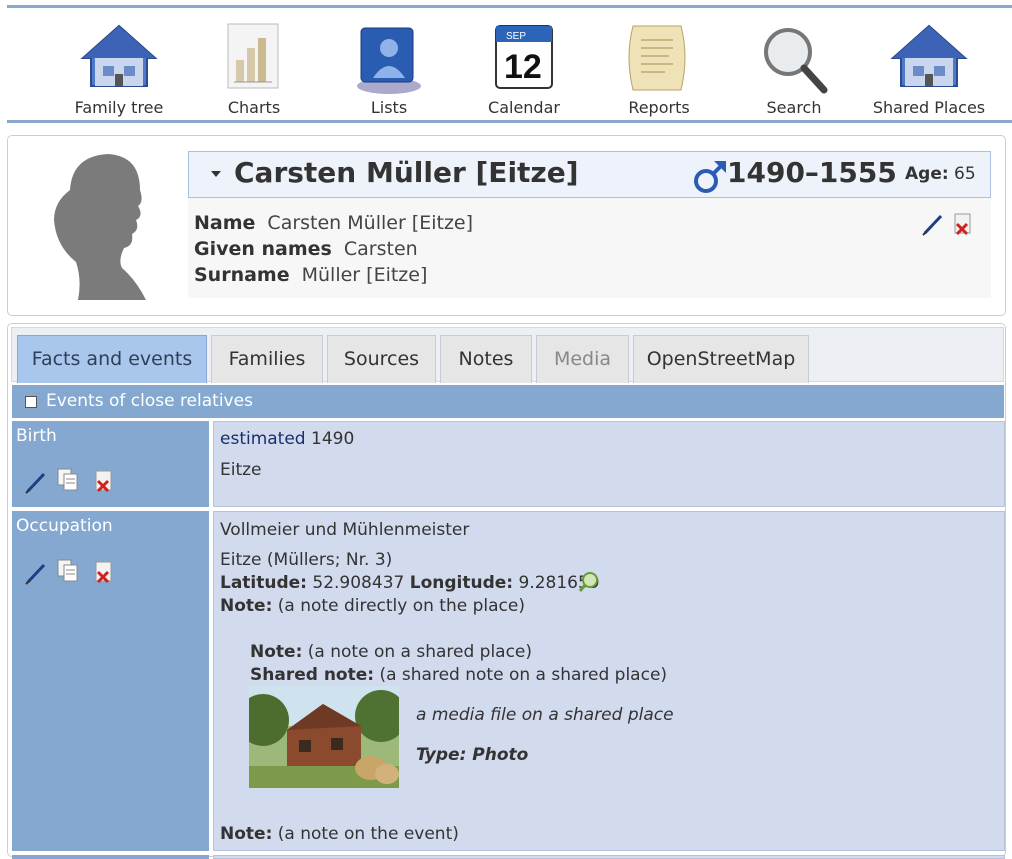 The width and height of the screenshot is (1012, 859). Describe the element at coordinates (589, 174) in the screenshot. I see `person-name-bar: Carsten Müller [Eitze] 1490–1555 Age: 65` at that location.